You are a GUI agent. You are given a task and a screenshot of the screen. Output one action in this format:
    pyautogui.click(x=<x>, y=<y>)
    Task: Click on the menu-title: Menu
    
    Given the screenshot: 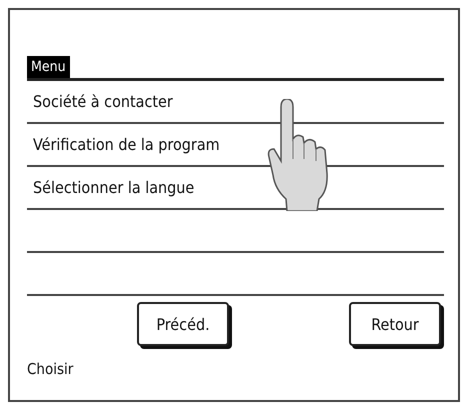 What is the action you would take?
    pyautogui.click(x=48, y=67)
    